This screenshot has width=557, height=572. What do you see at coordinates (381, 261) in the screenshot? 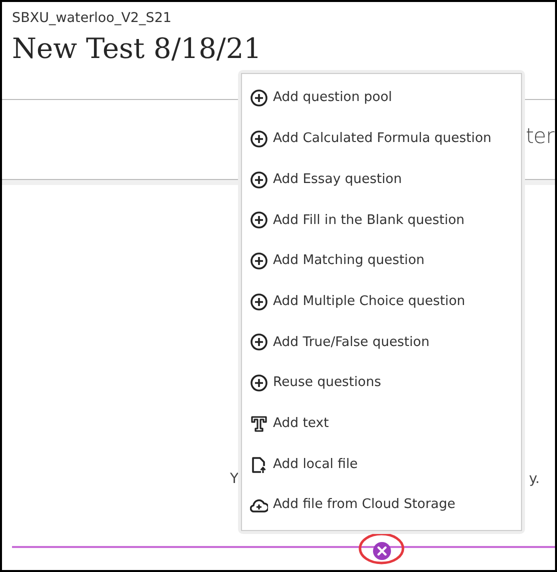
I see `menu-item: Add Matching question` at bounding box center [381, 261].